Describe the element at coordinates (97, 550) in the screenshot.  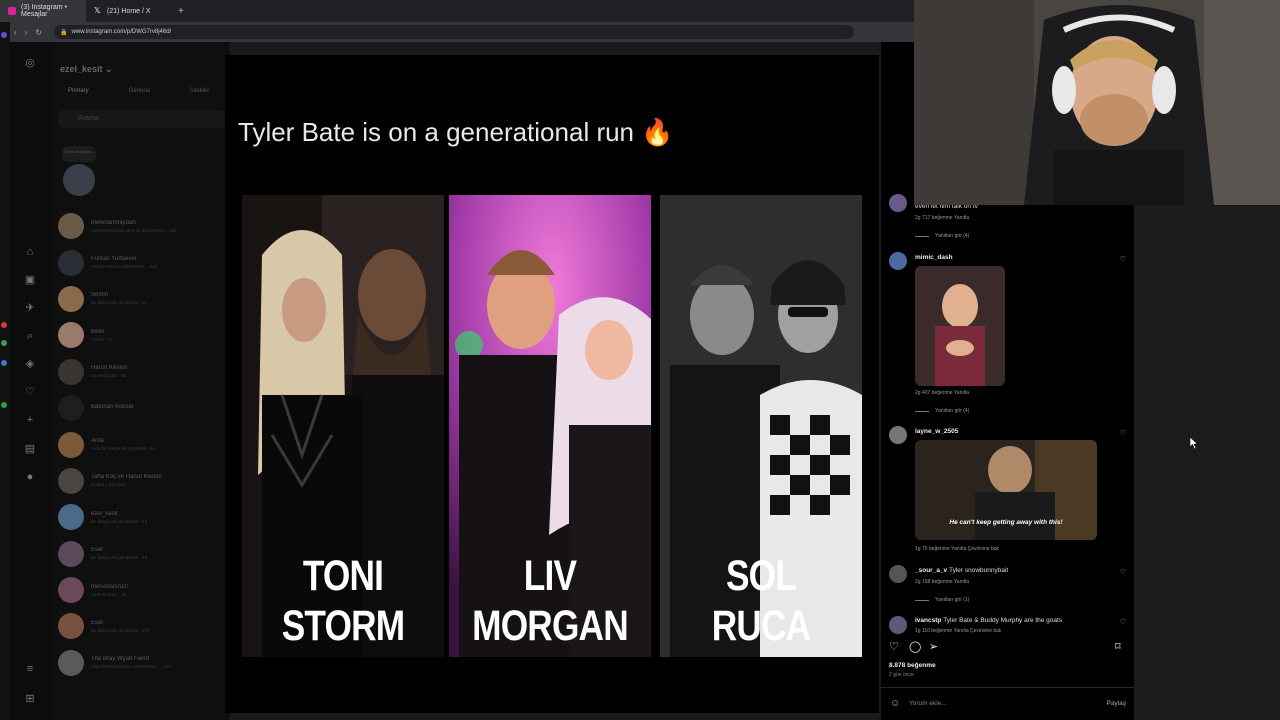
I see `conversation-name: Esel` at that location.